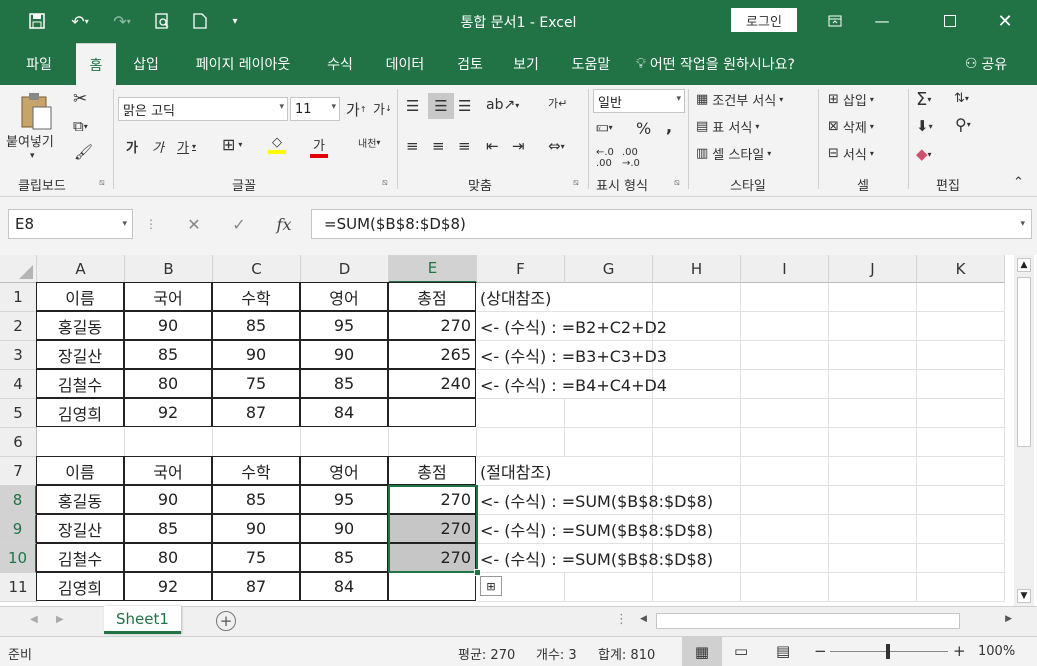 This screenshot has width=1037, height=666. Describe the element at coordinates (873, 558) in the screenshot. I see `cell-j10` at that location.